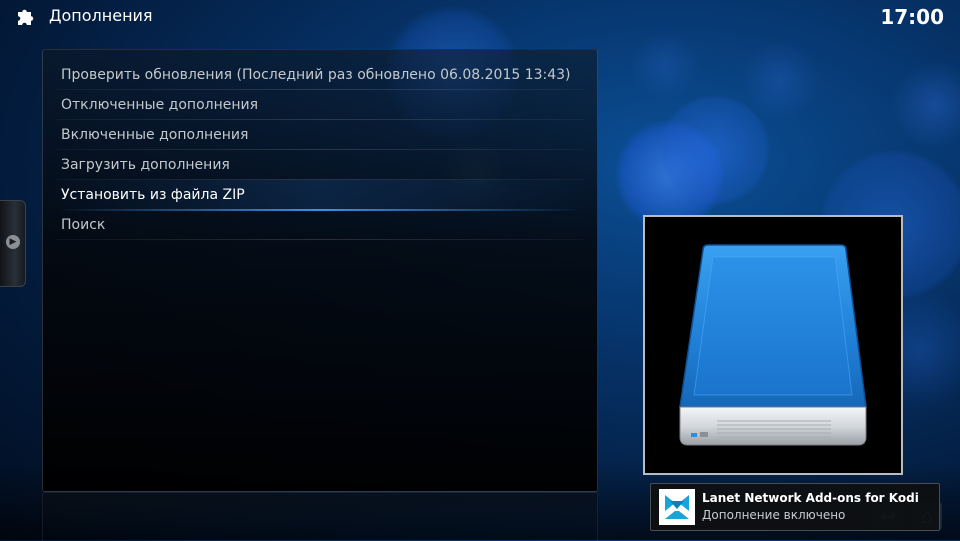  What do you see at coordinates (101, 15) in the screenshot?
I see `page-title: Дополнения` at bounding box center [101, 15].